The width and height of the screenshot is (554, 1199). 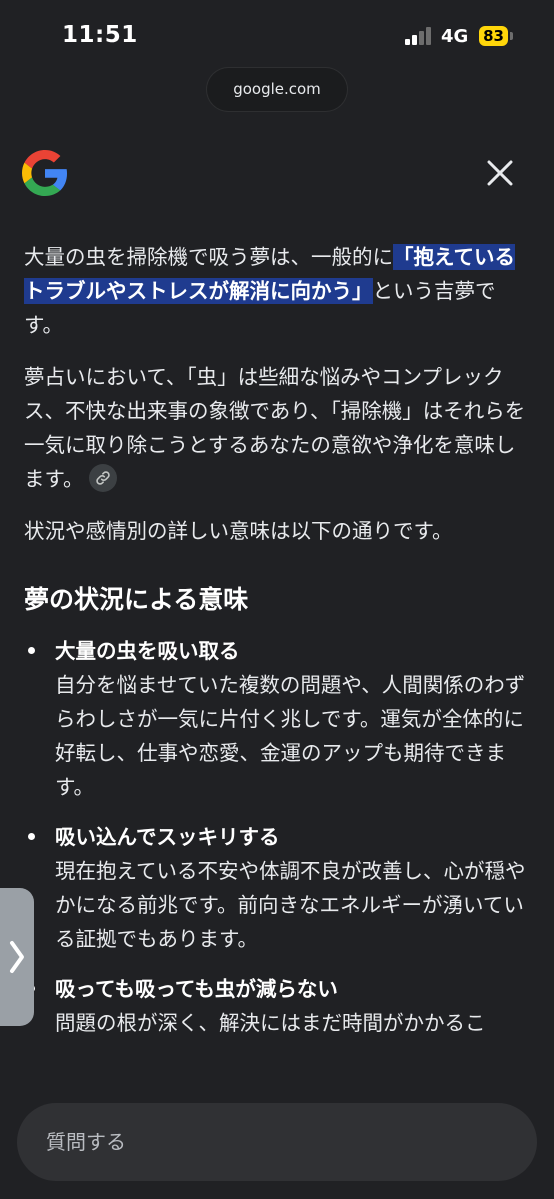 I want to click on list-item-title: 大量の虫を吸い取る, so click(x=147, y=651).